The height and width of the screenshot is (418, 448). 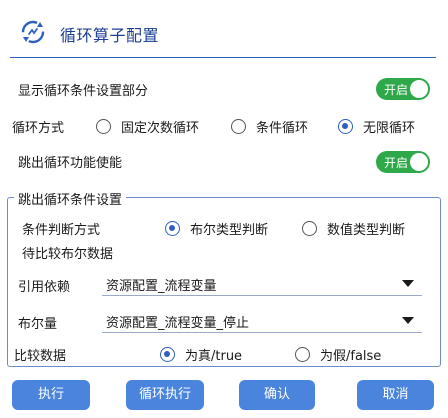 I want to click on radio-compare-true: 为真/true, so click(x=201, y=354).